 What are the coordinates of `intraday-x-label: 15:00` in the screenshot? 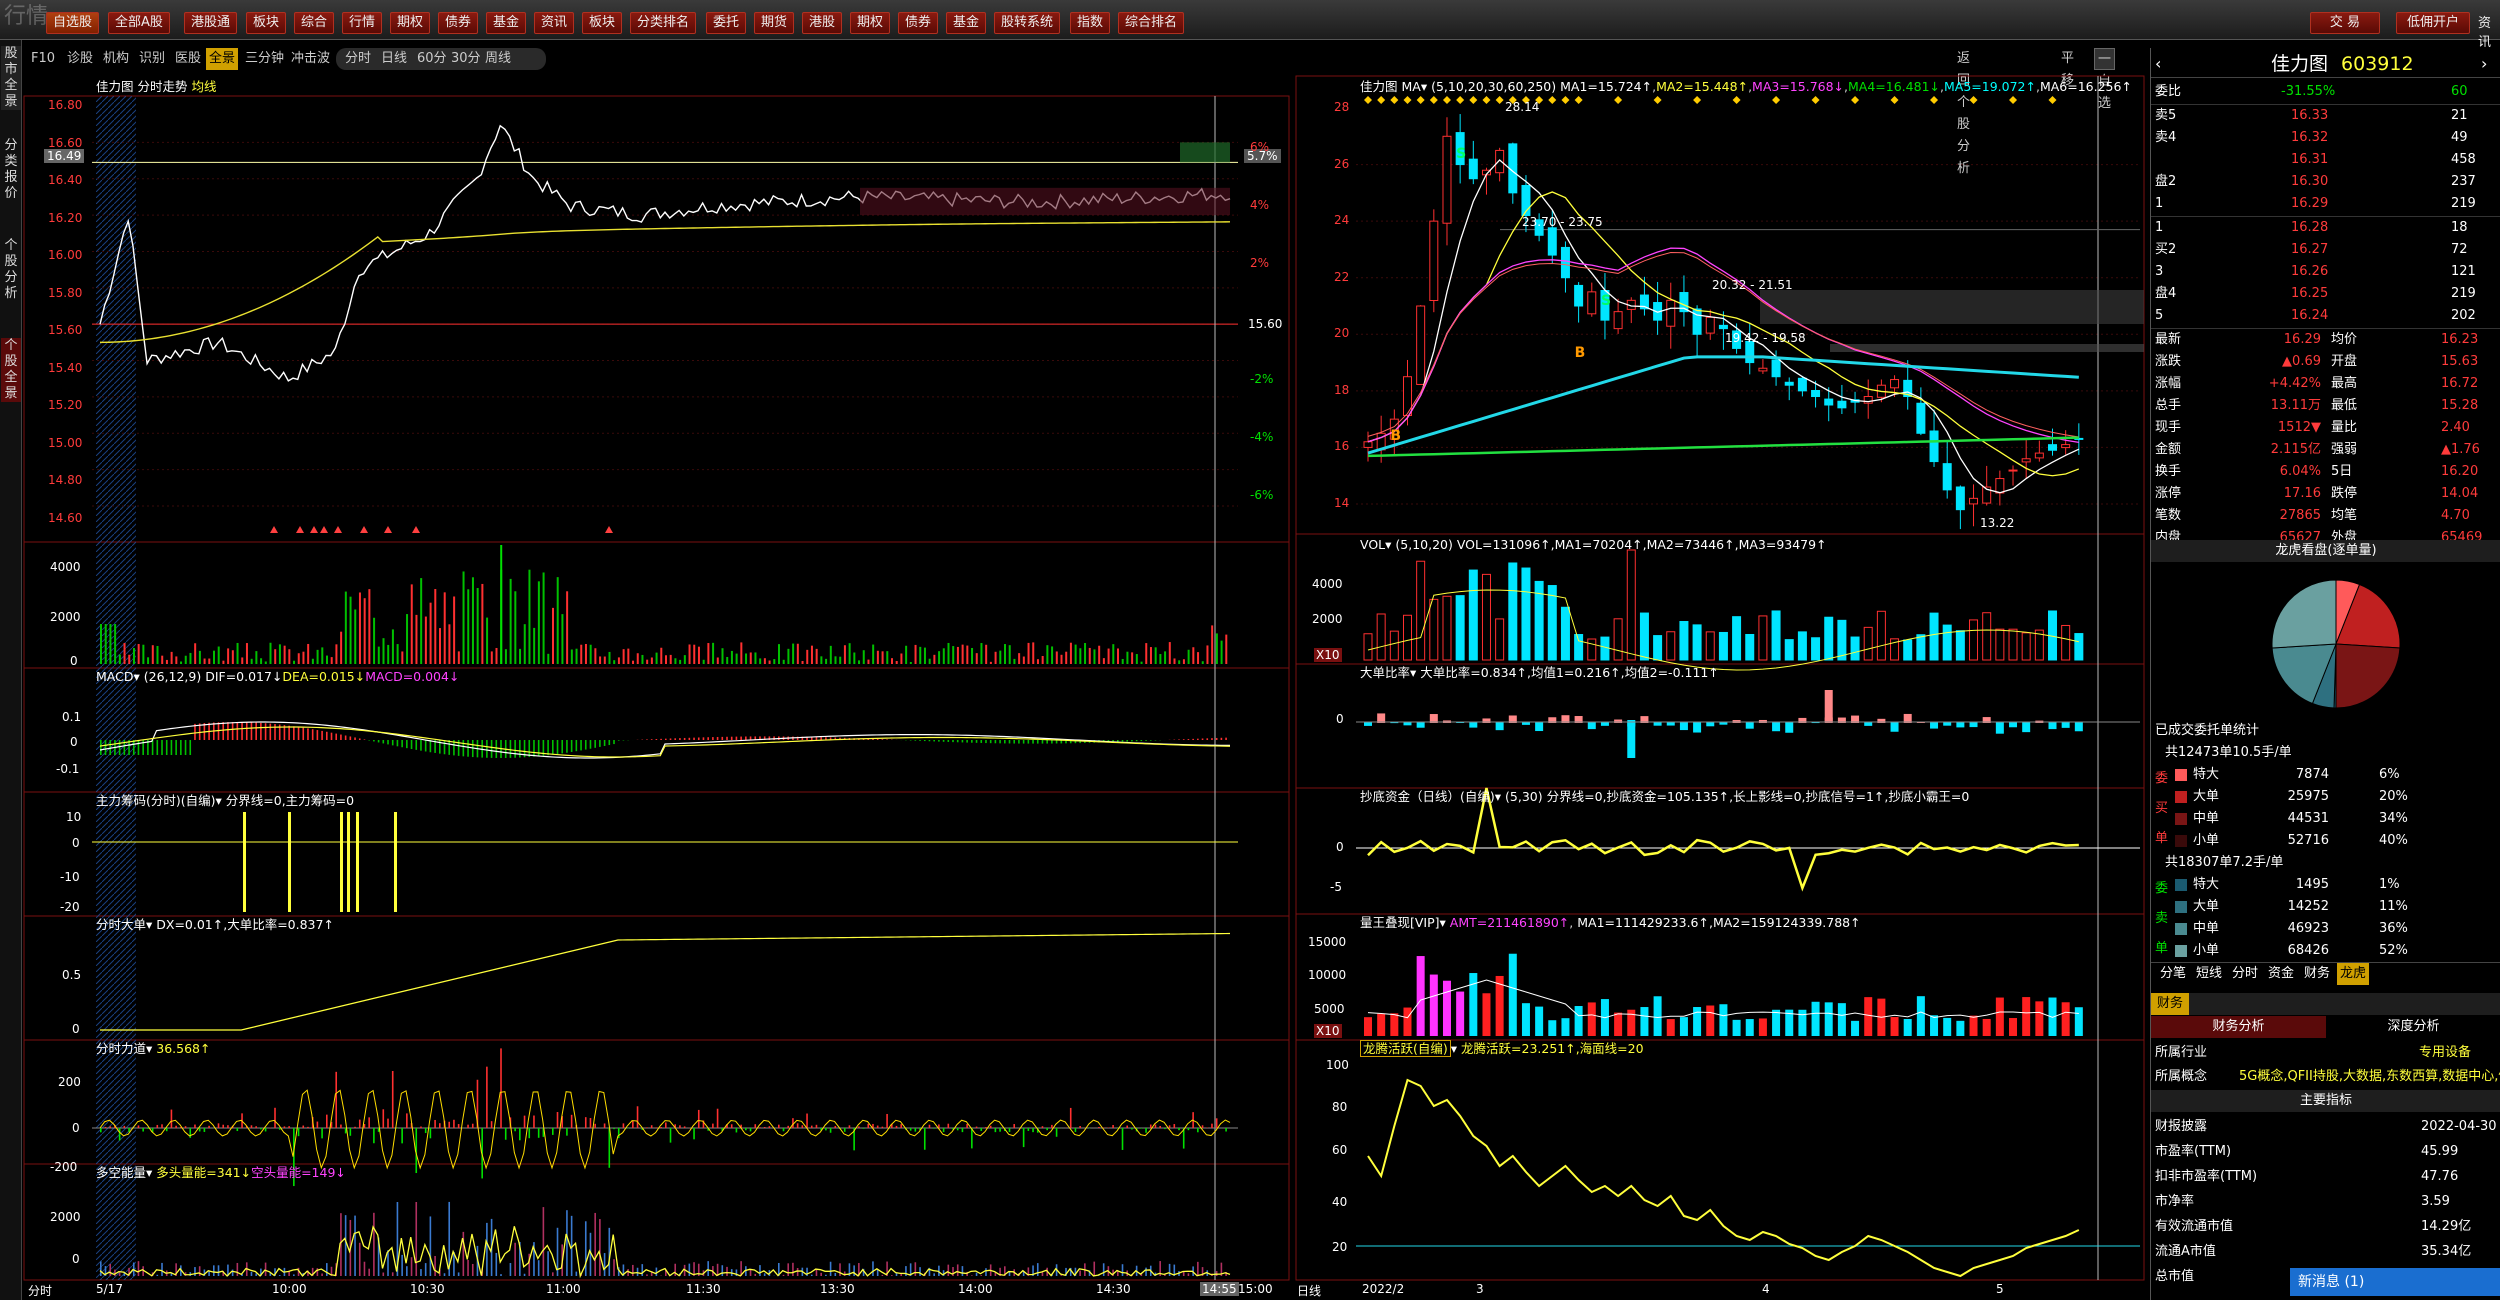 It's located at (1255, 1289).